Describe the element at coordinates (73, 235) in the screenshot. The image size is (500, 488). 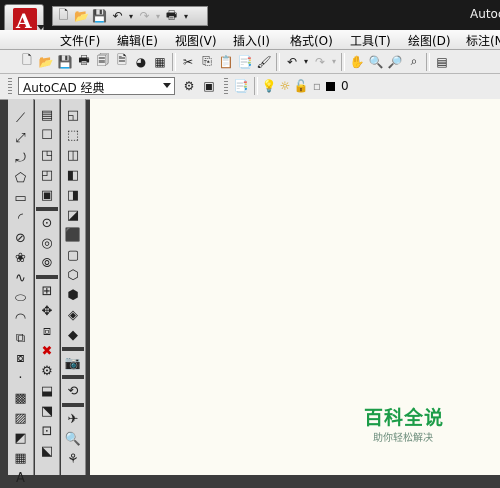
I see `view-back-icon: ⬛` at that location.